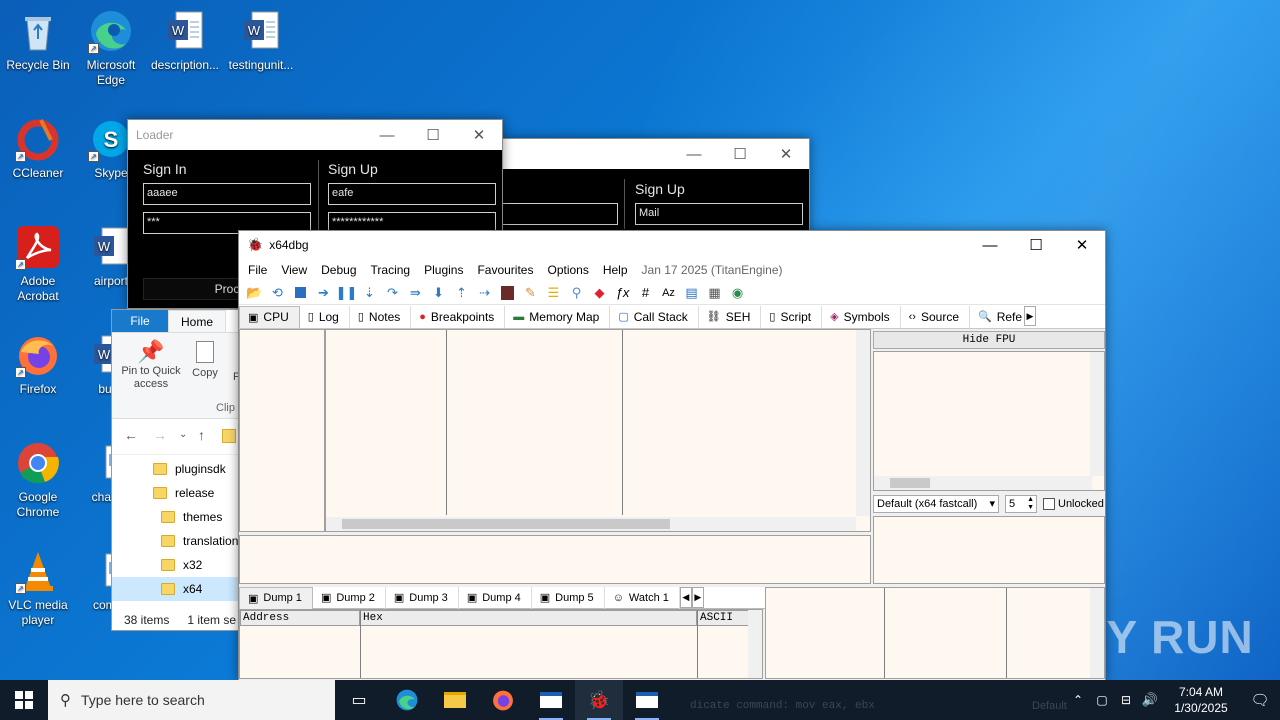 Image resolution: width=1280 pixels, height=720 pixels. I want to click on tab-dump-1: ▣ Dump 1, so click(276, 598).